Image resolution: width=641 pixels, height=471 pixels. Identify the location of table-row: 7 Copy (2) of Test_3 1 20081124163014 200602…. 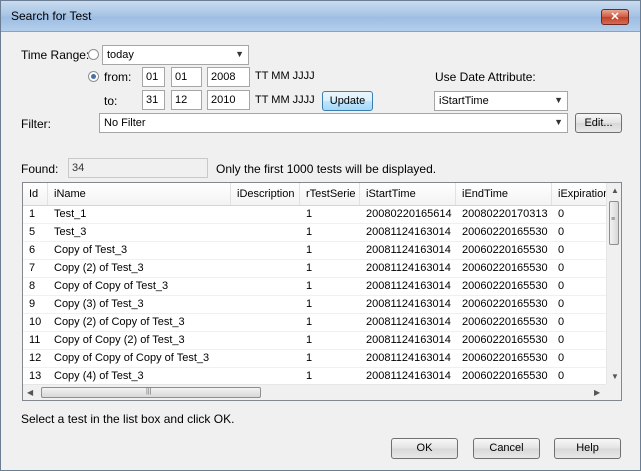
(314, 269).